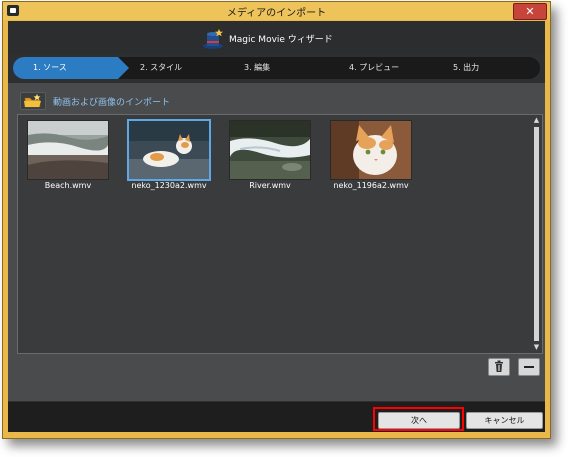 The width and height of the screenshot is (570, 457). What do you see at coordinates (276, 417) in the screenshot?
I see `wizard-footer: 次へ キャンセル` at bounding box center [276, 417].